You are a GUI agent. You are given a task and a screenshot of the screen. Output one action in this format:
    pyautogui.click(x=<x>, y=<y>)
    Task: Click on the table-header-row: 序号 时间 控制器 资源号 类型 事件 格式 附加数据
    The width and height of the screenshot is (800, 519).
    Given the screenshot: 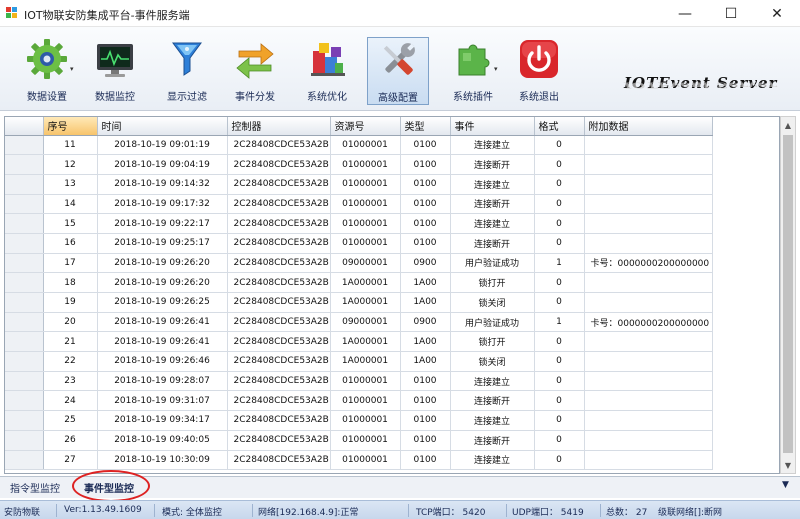 What is the action you would take?
    pyautogui.click(x=359, y=126)
    